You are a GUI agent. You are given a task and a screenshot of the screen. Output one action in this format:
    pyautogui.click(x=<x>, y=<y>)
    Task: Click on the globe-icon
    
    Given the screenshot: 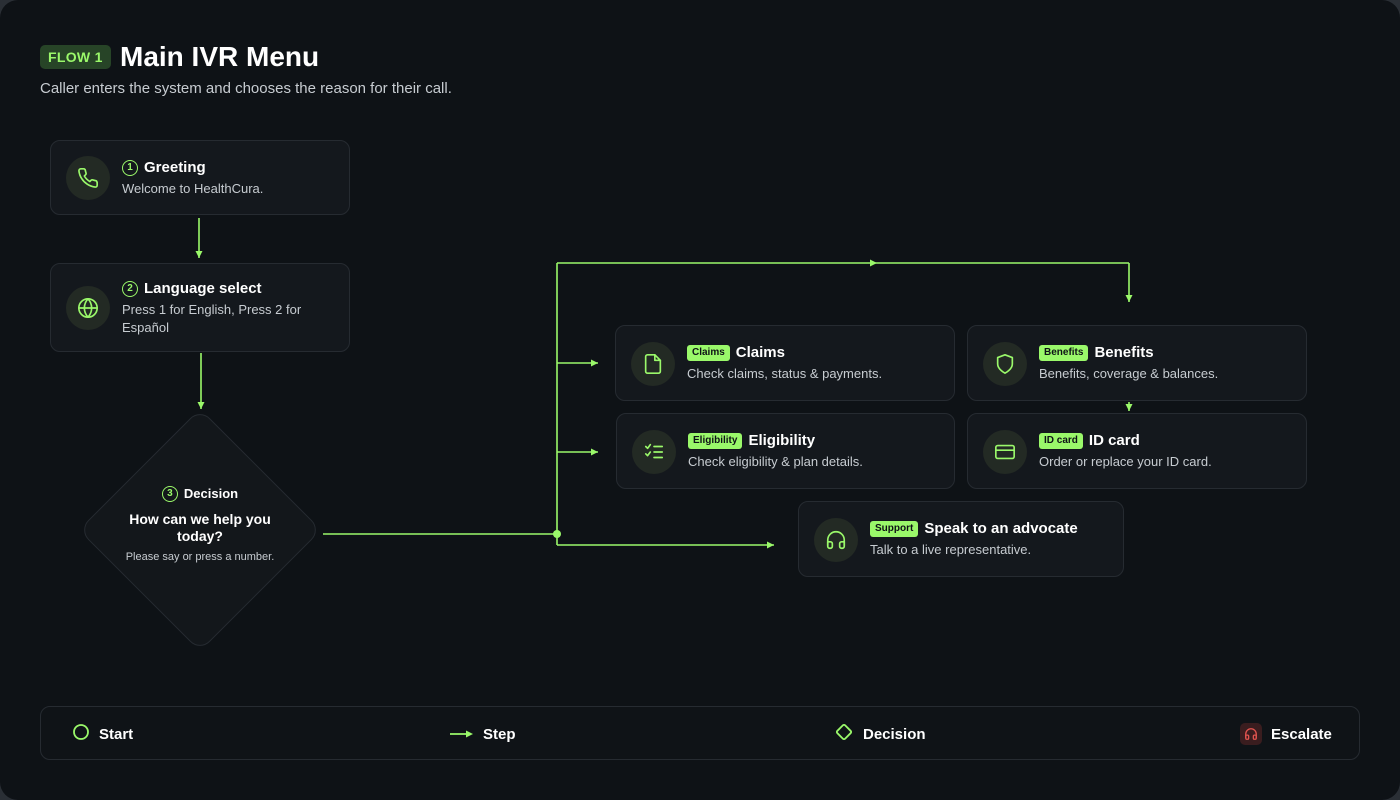 What is the action you would take?
    pyautogui.click(x=88, y=308)
    